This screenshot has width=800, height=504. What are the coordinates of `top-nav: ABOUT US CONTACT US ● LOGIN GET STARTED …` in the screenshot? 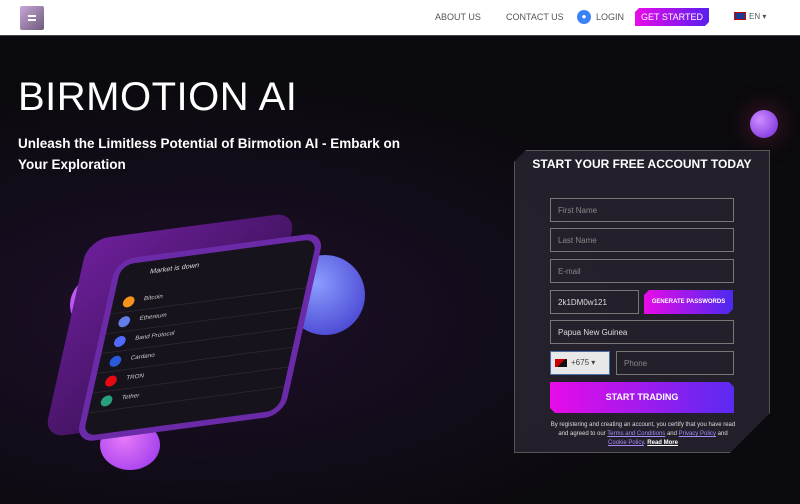 It's located at (400, 18).